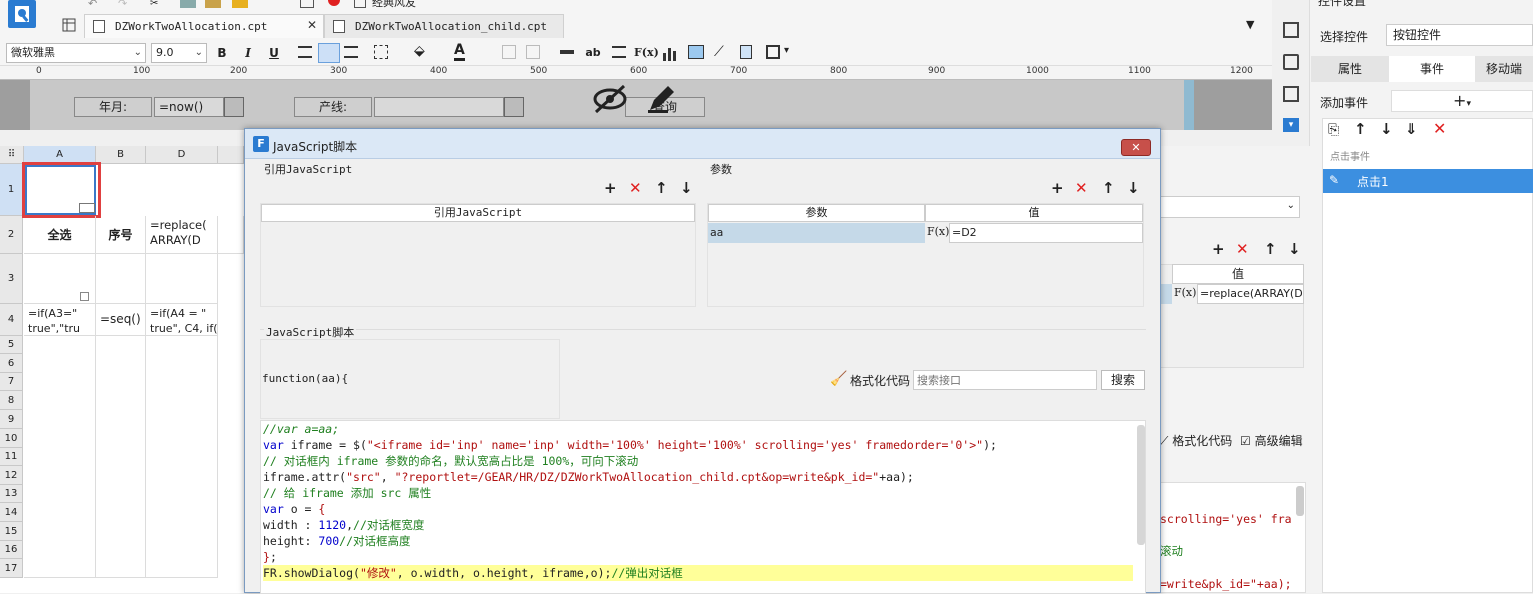  I want to click on copy-icon, so click(188, 4).